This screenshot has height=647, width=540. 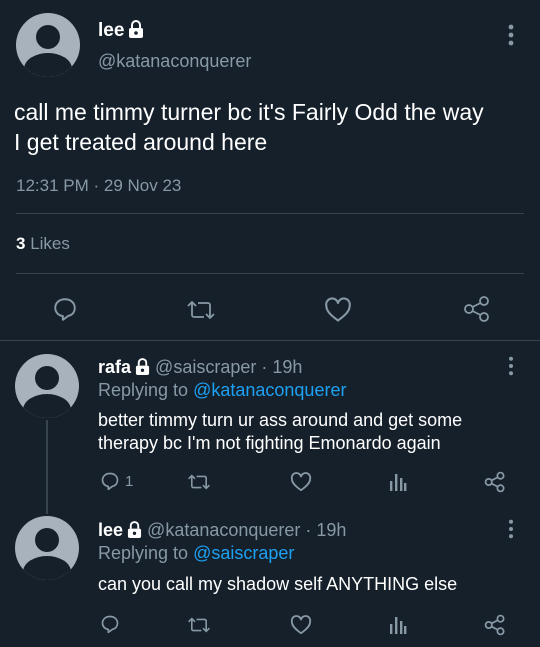 What do you see at coordinates (116, 481) in the screenshot?
I see `reply-icon: 1` at bounding box center [116, 481].